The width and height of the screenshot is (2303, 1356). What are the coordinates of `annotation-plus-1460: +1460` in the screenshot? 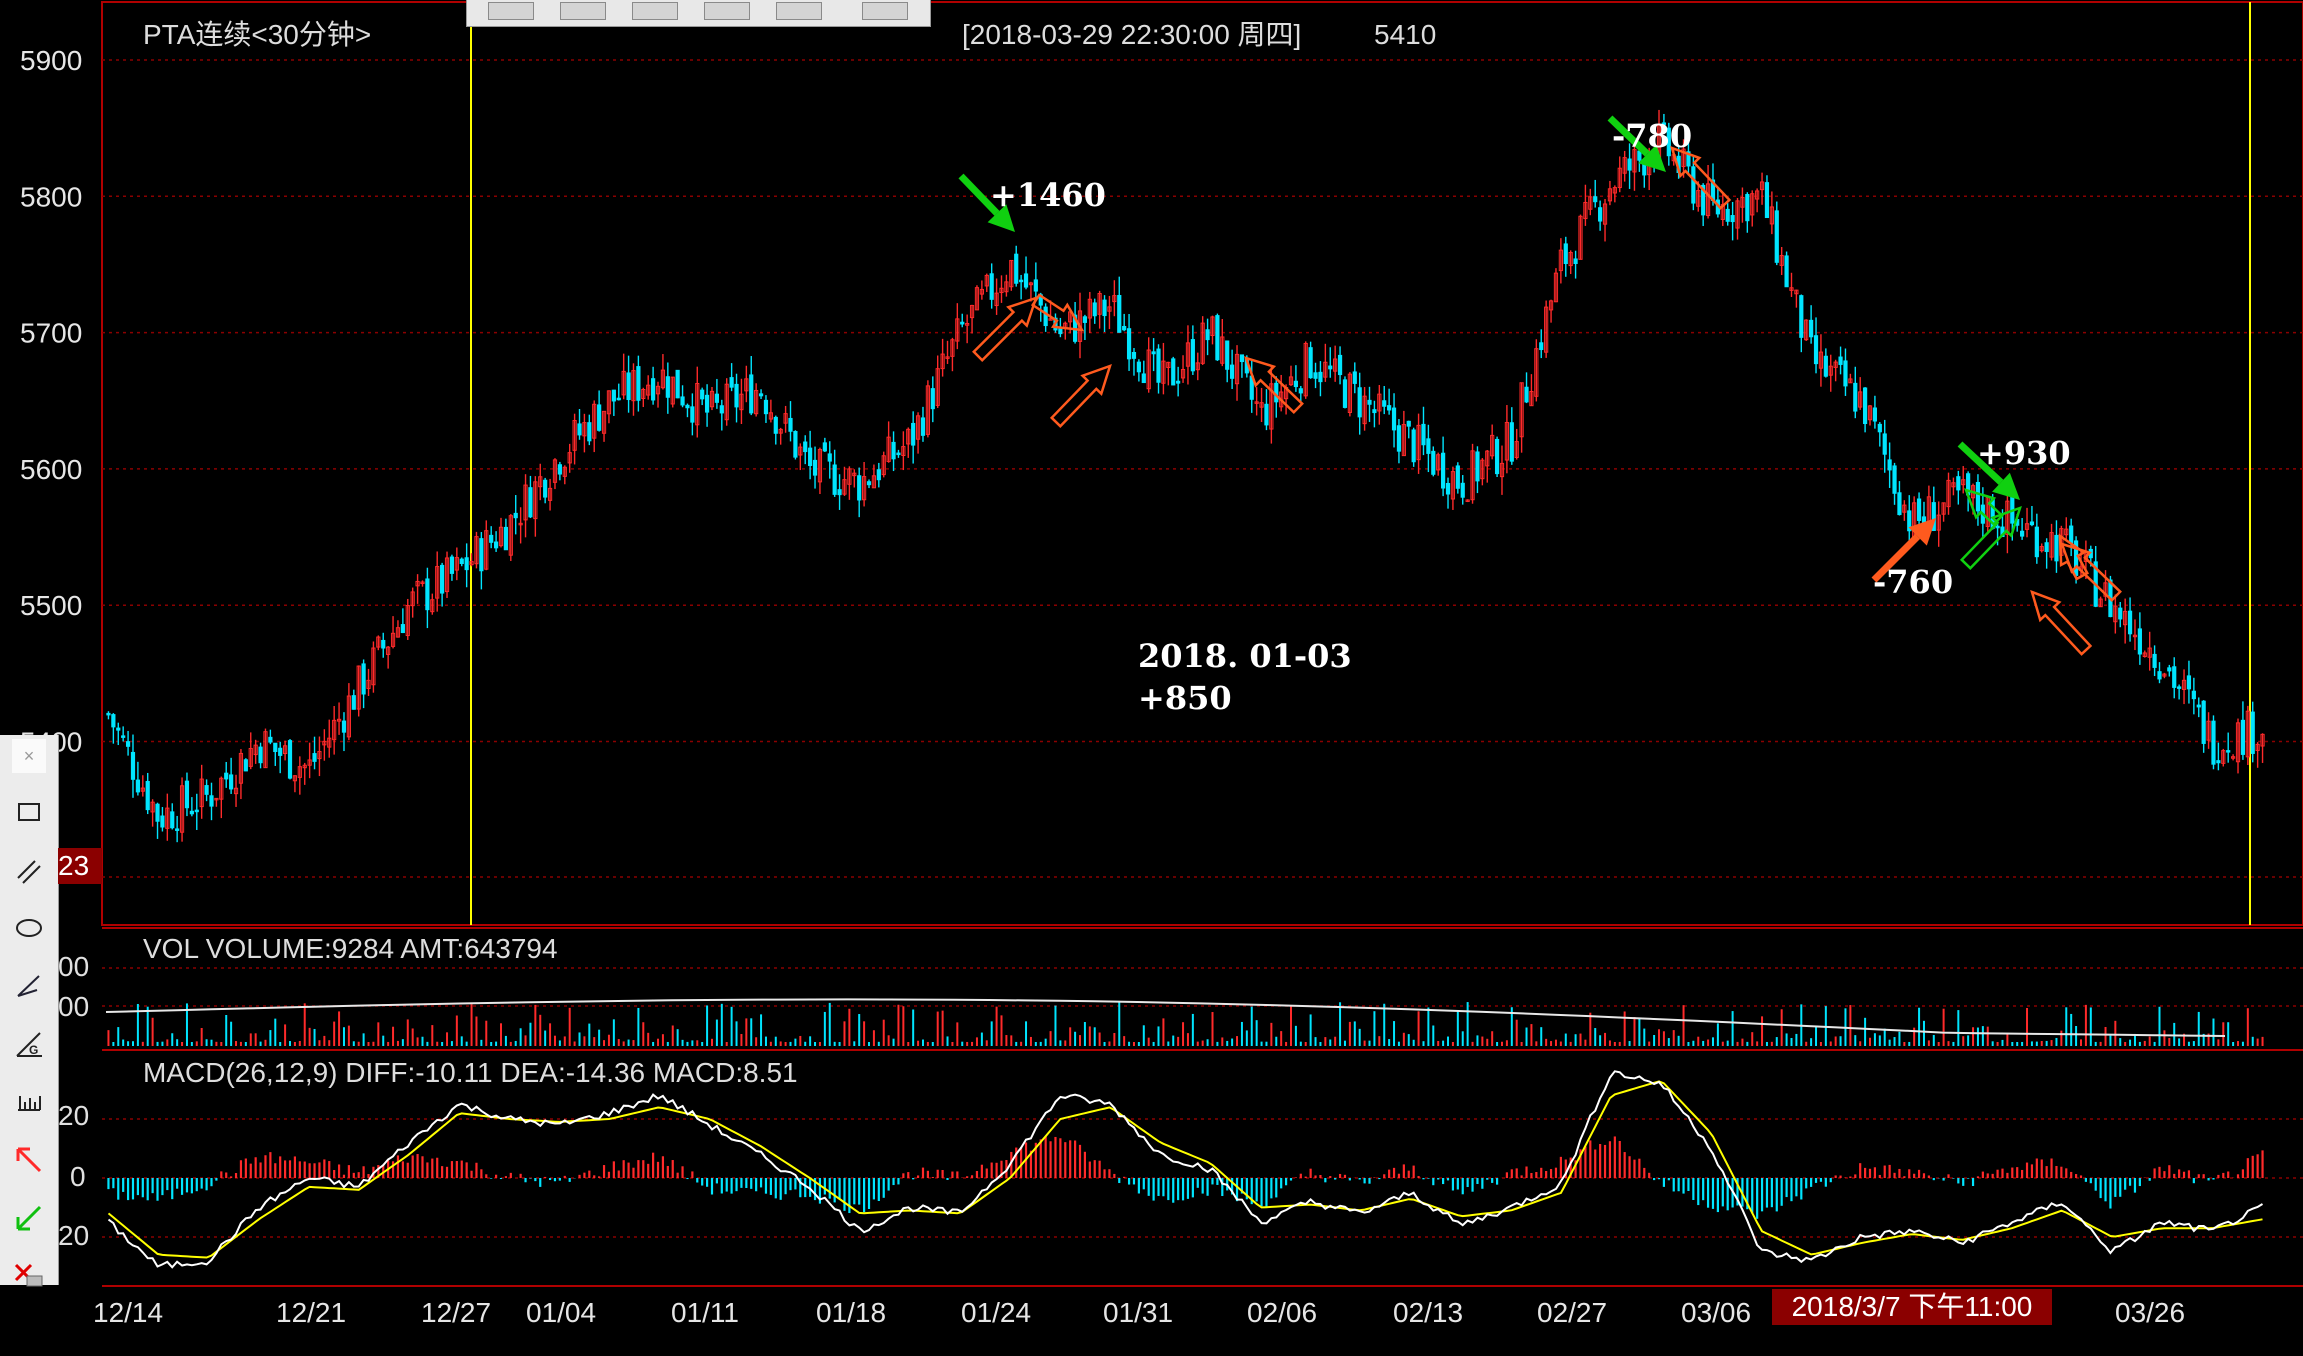 It's located at (1048, 195).